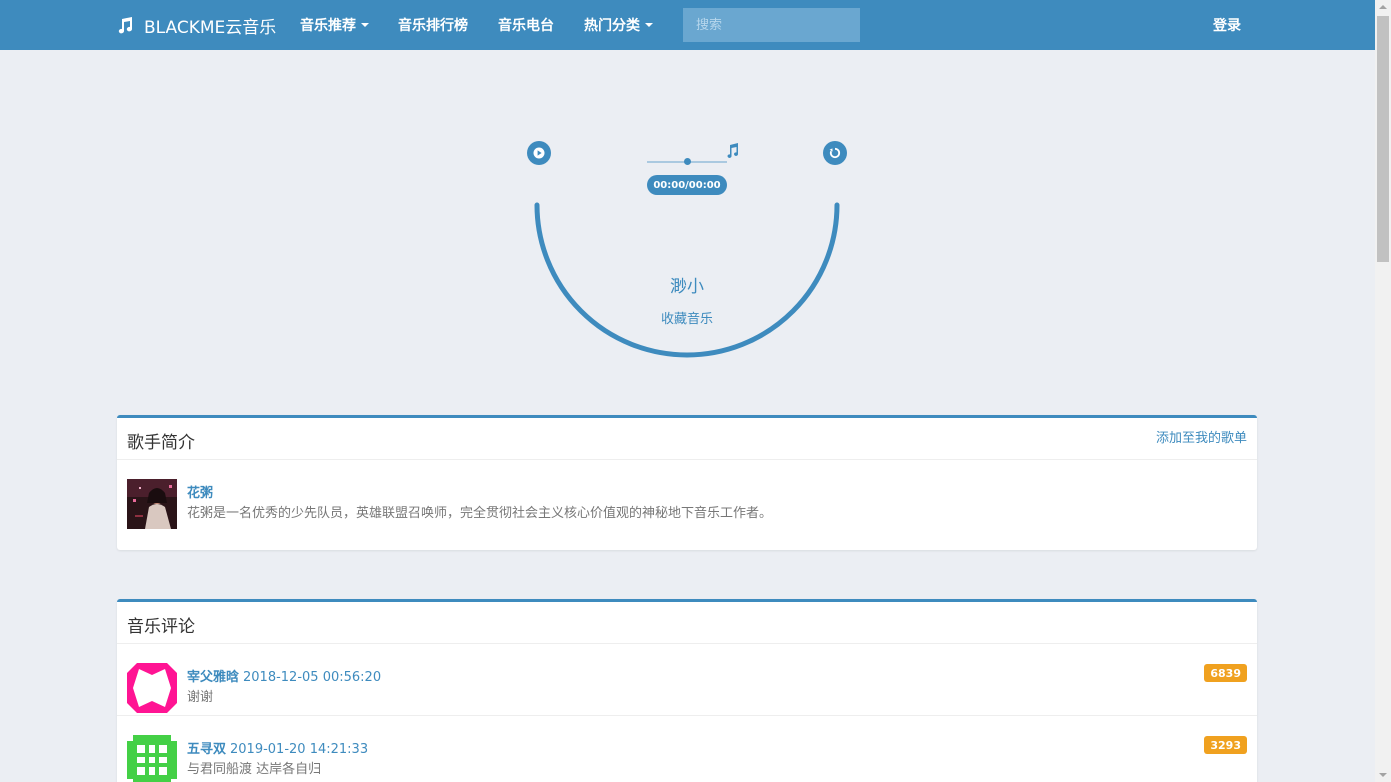 This screenshot has height=782, width=1391. What do you see at coordinates (1225, 673) in the screenshot?
I see `likes-badge: 6839` at bounding box center [1225, 673].